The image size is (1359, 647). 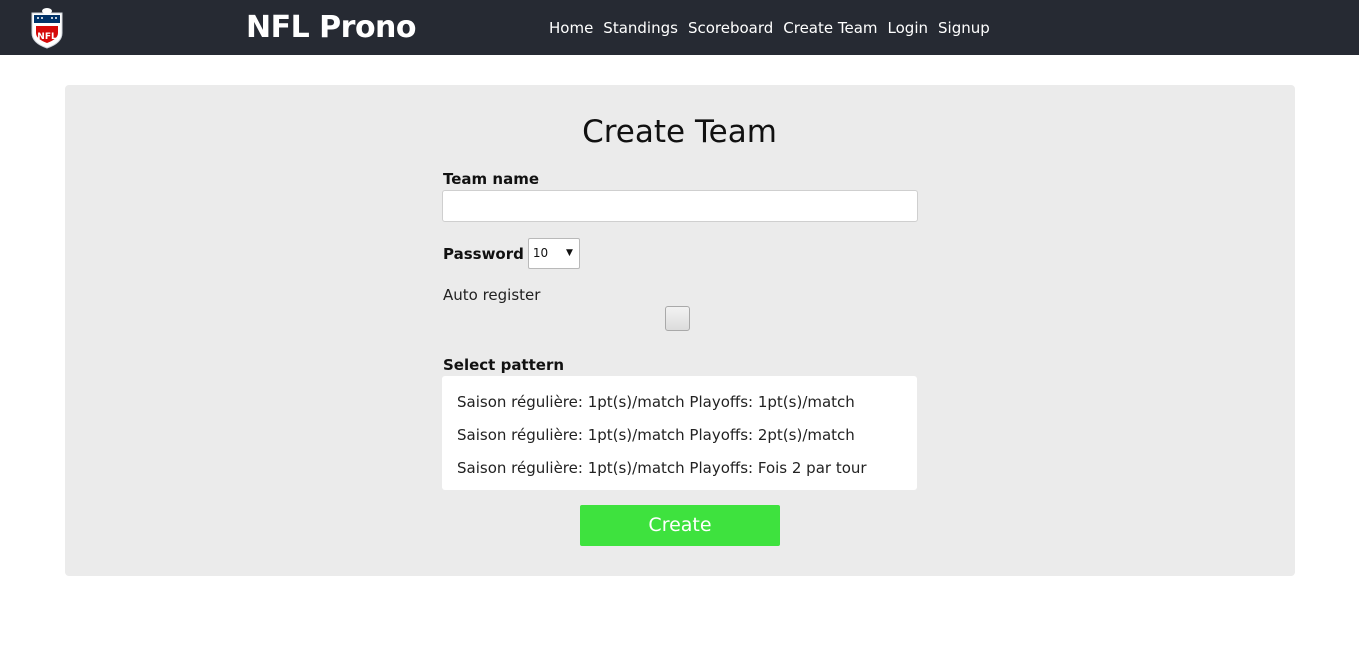 I want to click on create-button: Create, so click(x=680, y=525).